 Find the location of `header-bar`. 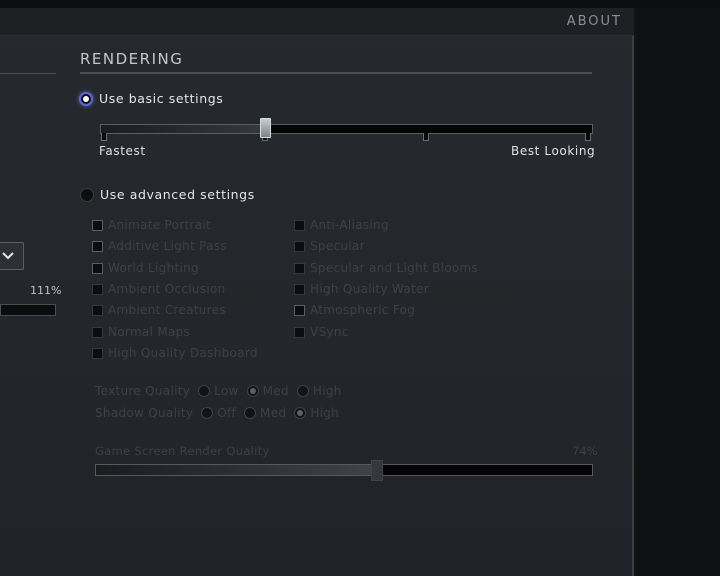

header-bar is located at coordinates (317, 22).